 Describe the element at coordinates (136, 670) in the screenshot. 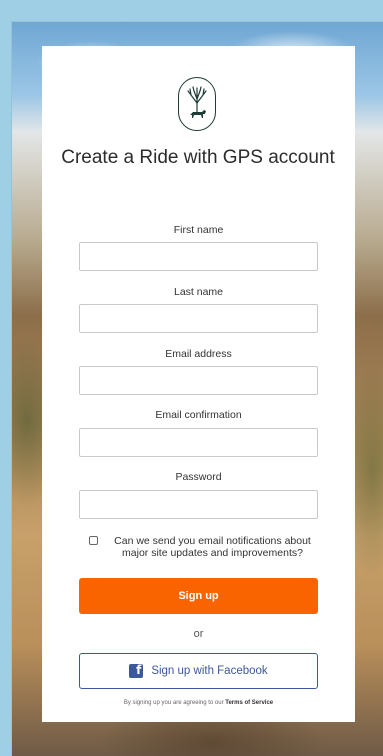

I see `facebook-icon: f` at that location.